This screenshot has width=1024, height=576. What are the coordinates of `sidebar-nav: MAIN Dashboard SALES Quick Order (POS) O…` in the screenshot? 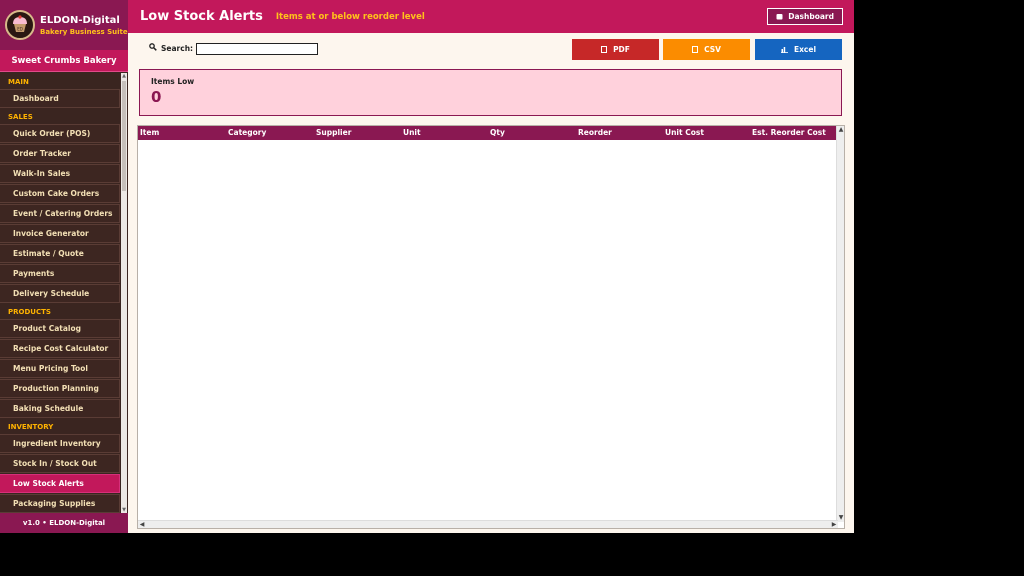 It's located at (64, 293).